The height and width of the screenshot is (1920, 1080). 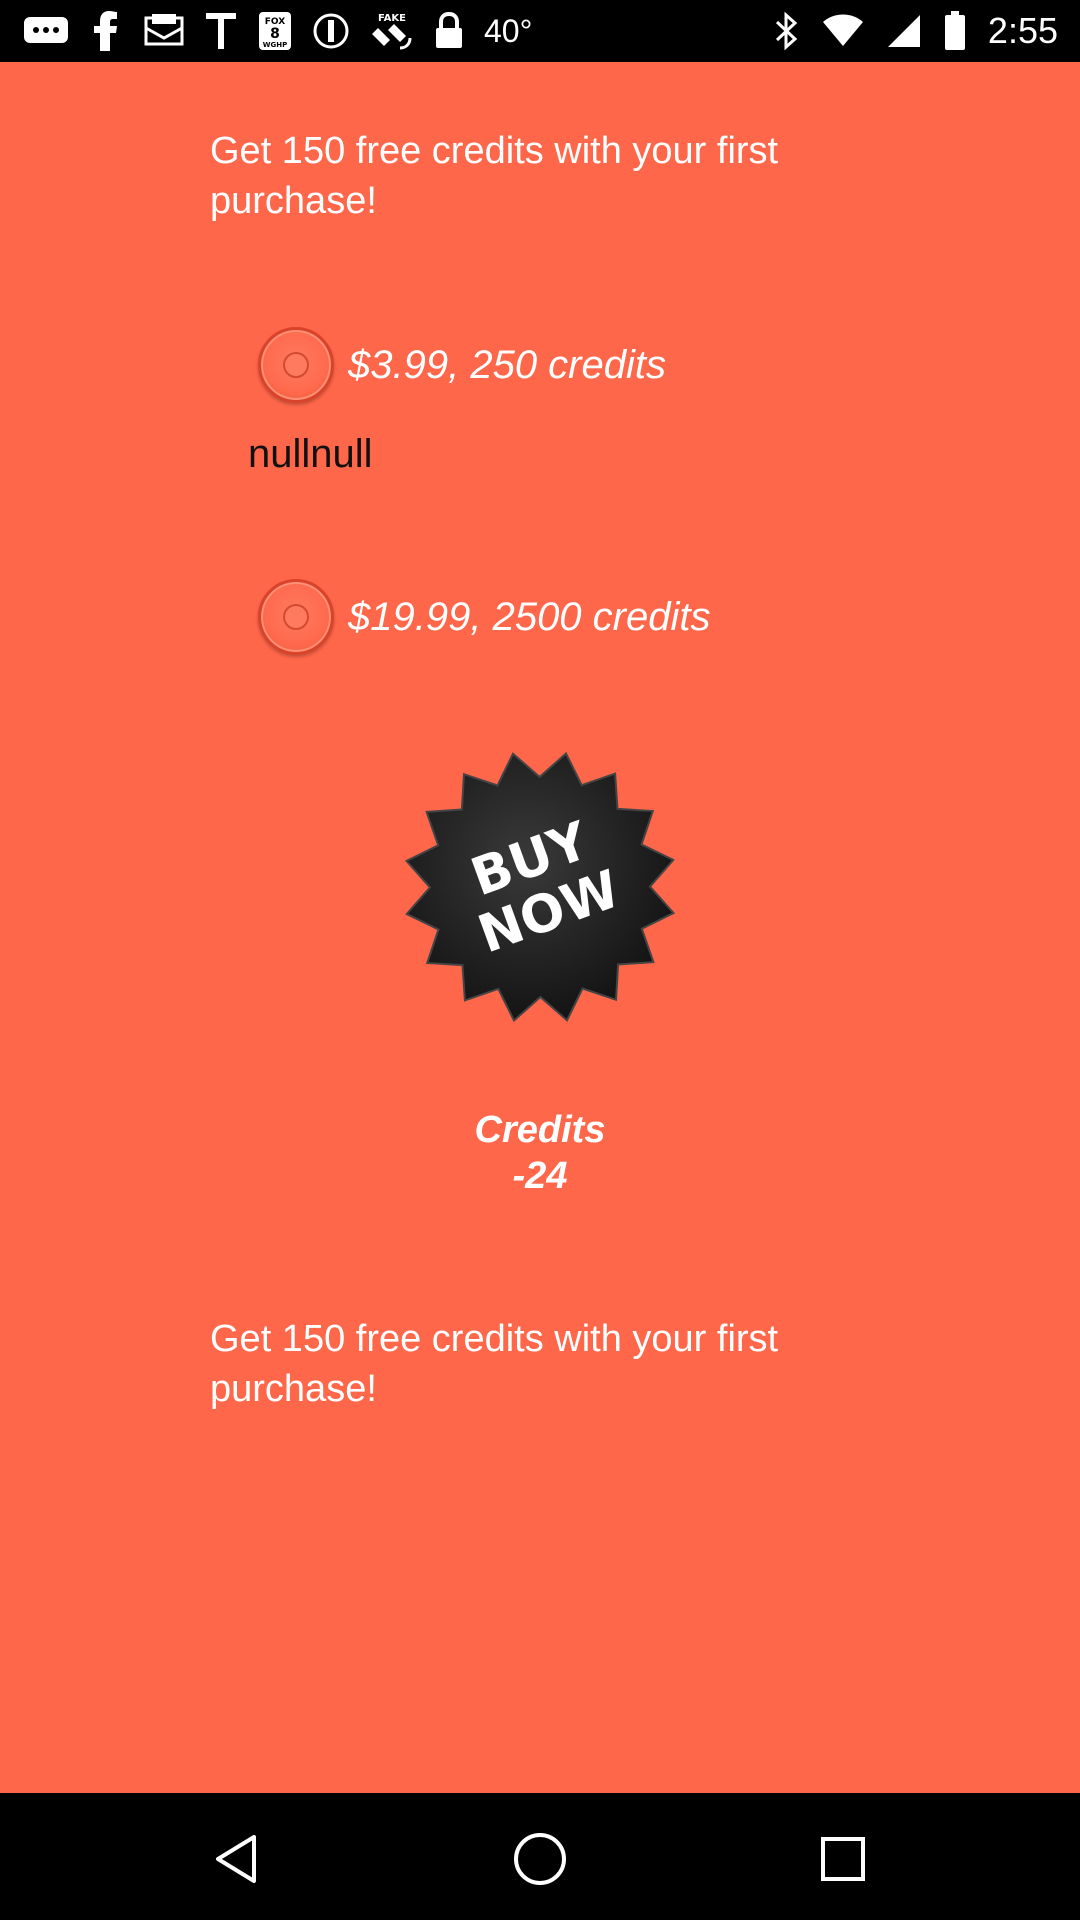 I want to click on back-icon, so click(x=236, y=1859).